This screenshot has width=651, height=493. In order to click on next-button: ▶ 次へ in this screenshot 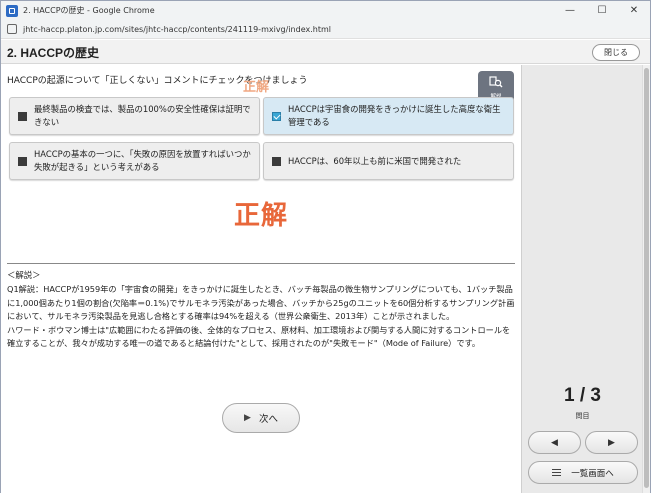, I will do `click(261, 418)`.